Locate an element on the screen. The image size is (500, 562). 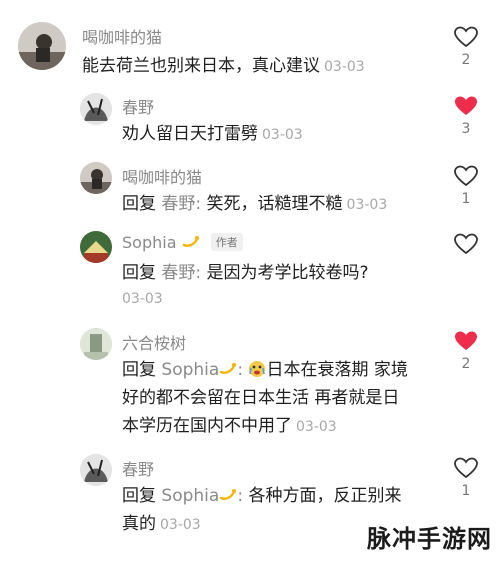
comment-content-line-2: 真的 is located at coordinates (139, 524).